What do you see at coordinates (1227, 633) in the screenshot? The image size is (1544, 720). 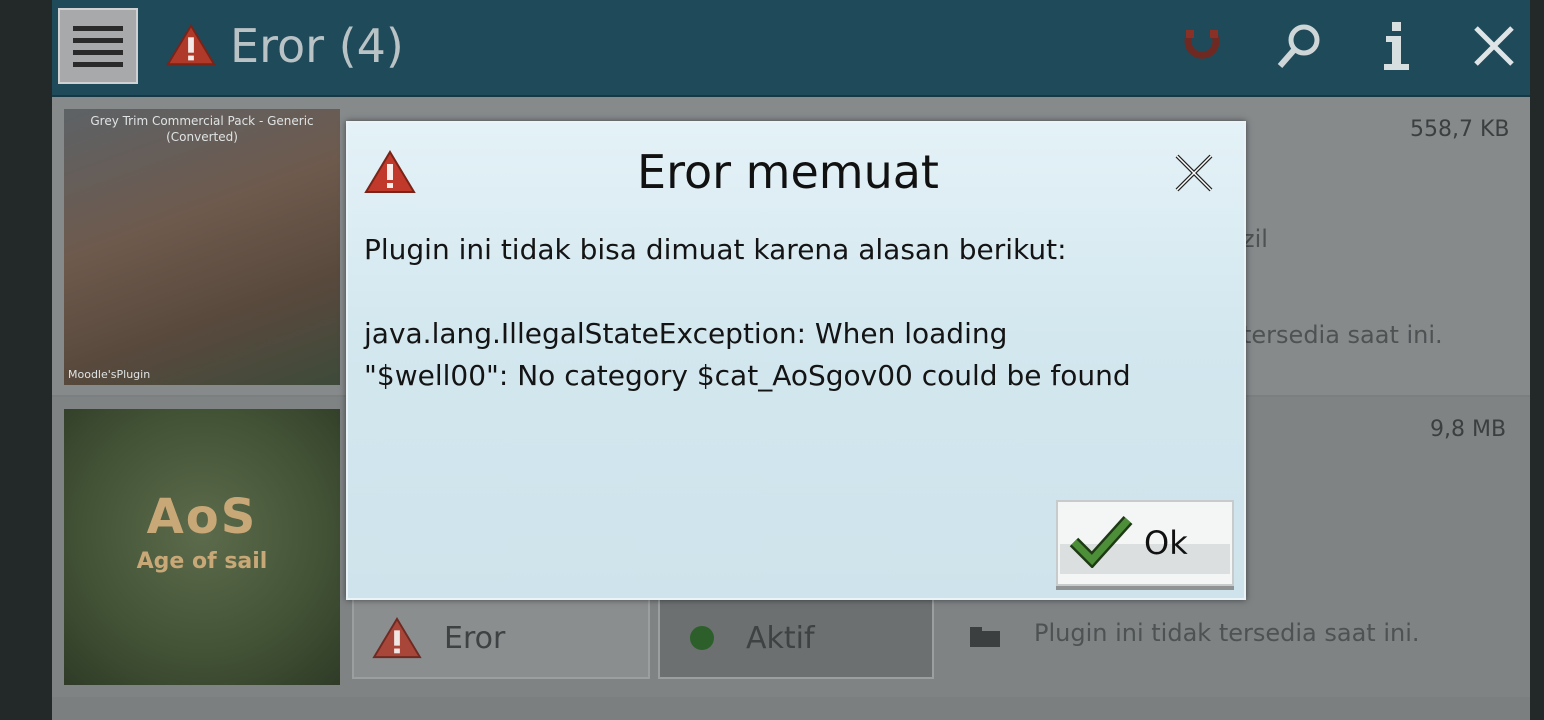 I see `status-text: Plugin ini tidak tersedia saat ini.` at bounding box center [1227, 633].